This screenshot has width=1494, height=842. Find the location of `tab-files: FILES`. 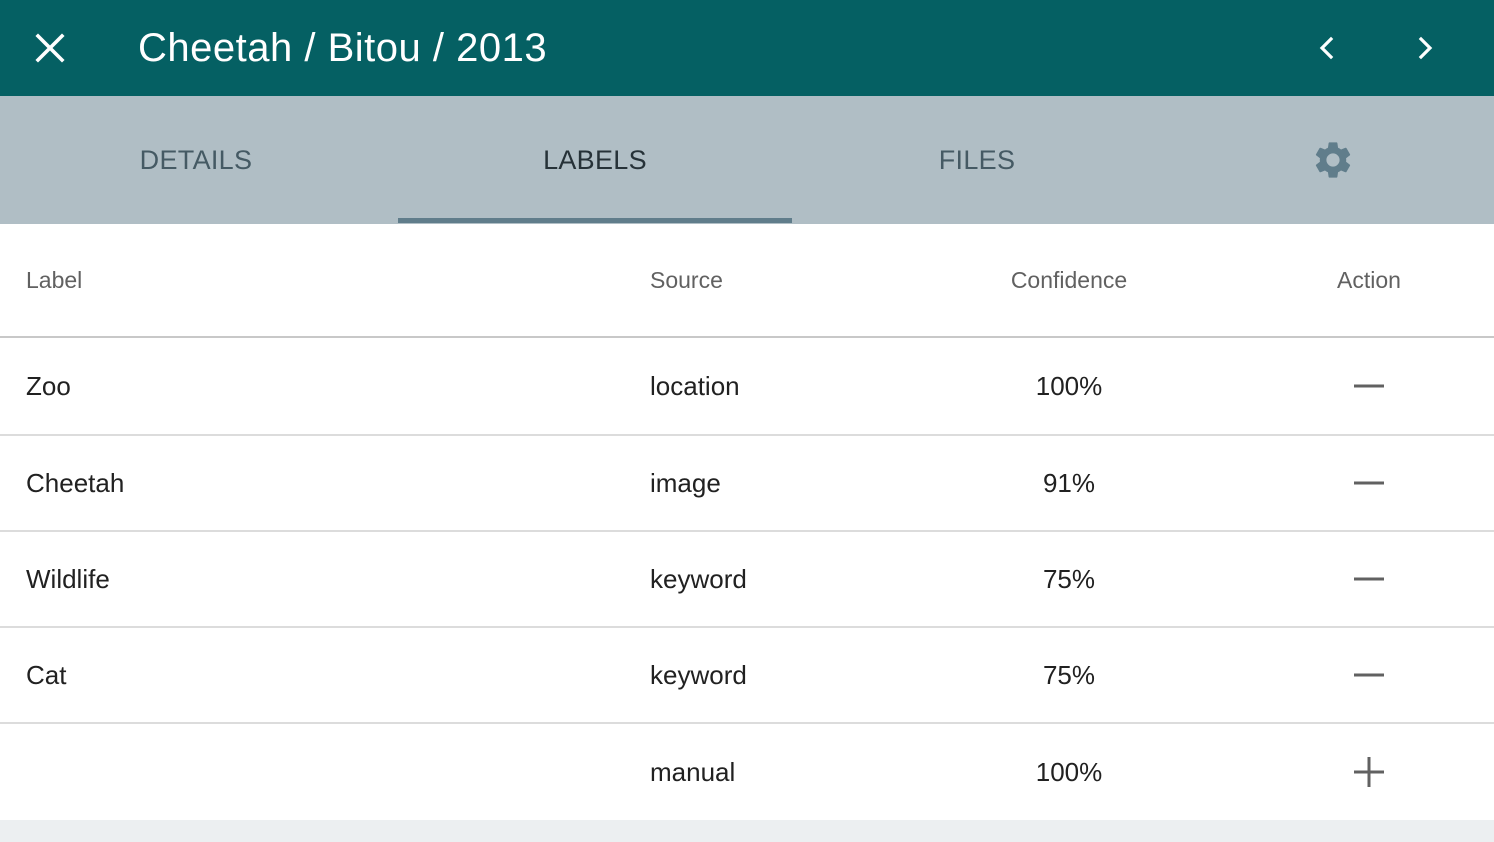

tab-files: FILES is located at coordinates (977, 160).